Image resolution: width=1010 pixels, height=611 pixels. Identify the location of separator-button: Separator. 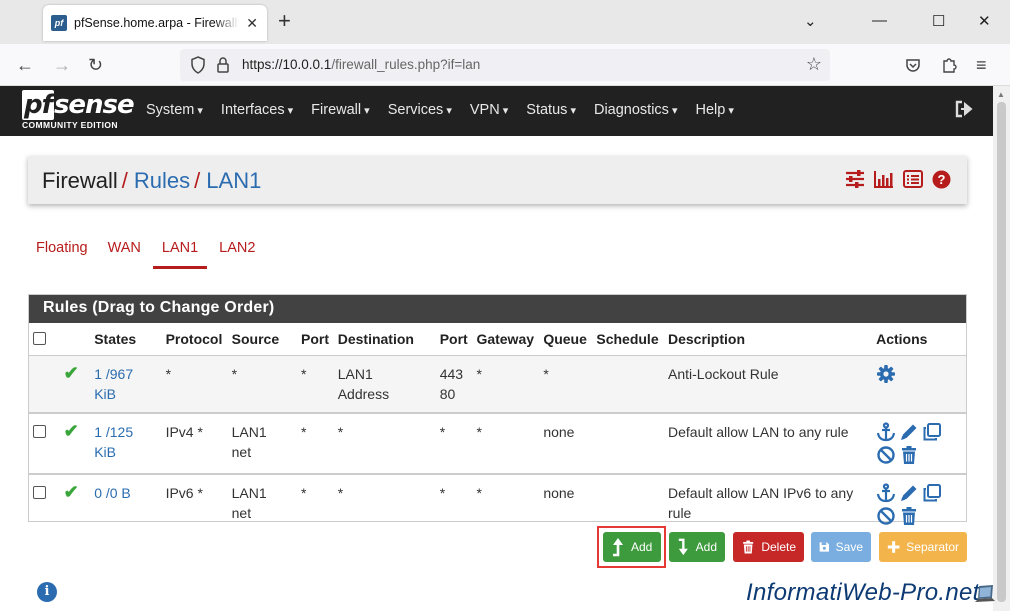
(923, 547).